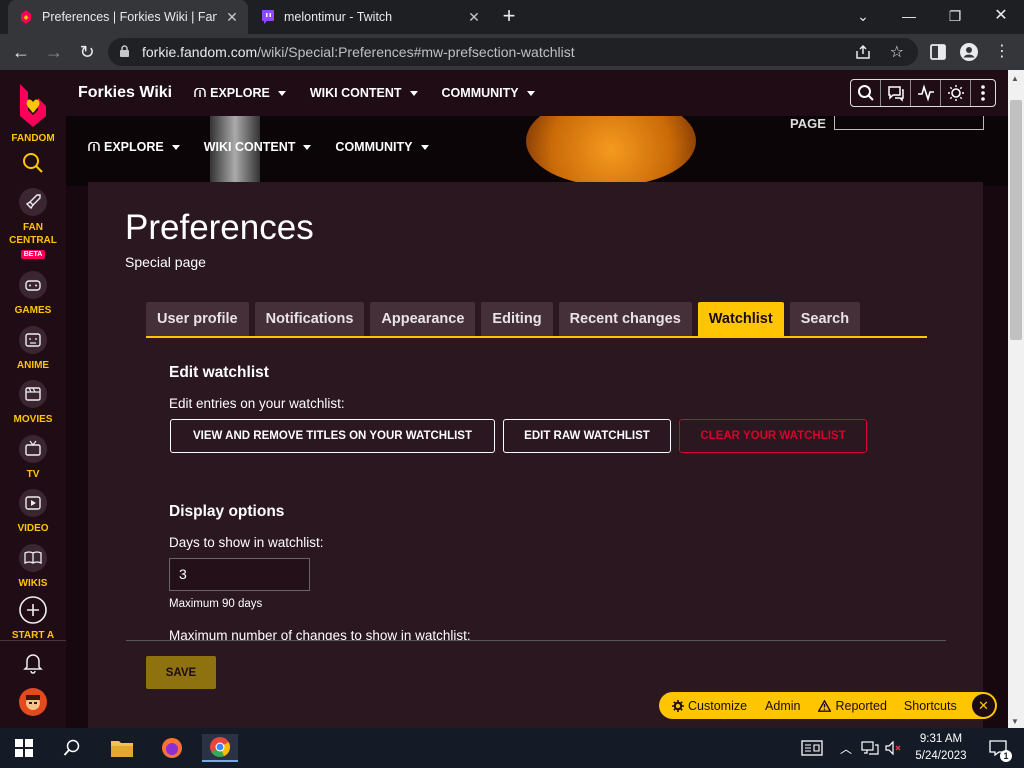 The height and width of the screenshot is (768, 1024). I want to click on sidebar-item-tv: TV, so click(33, 457).